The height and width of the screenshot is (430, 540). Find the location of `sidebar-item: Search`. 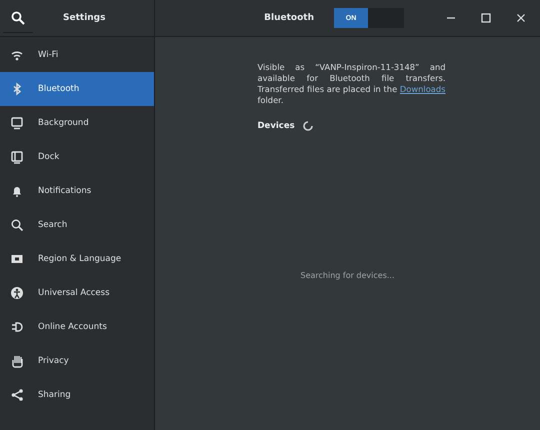

sidebar-item: Search is located at coordinates (77, 225).